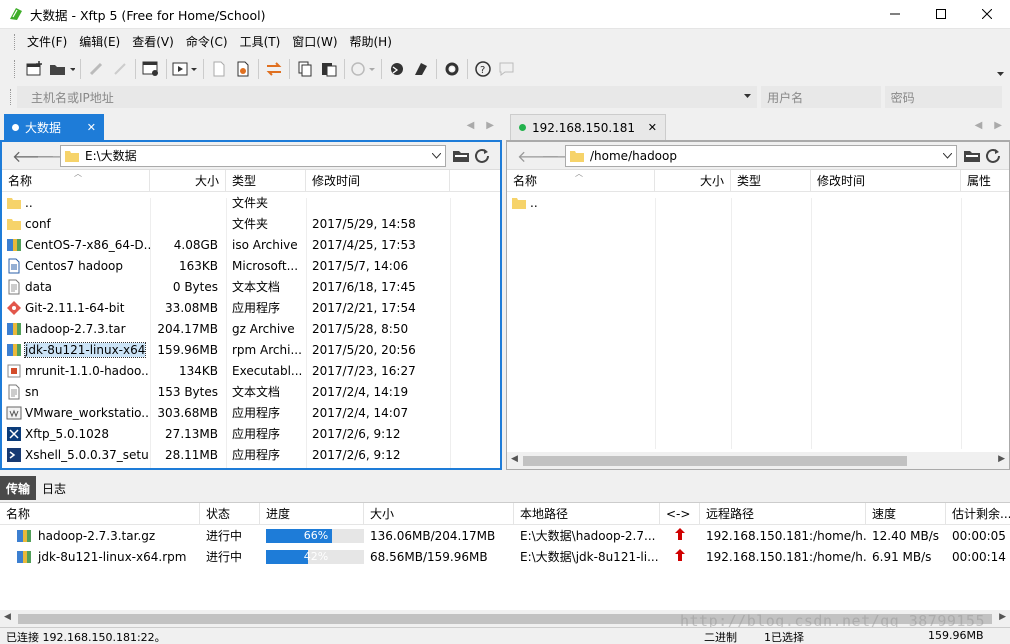  Describe the element at coordinates (987, 14) in the screenshot. I see `close-button` at that location.